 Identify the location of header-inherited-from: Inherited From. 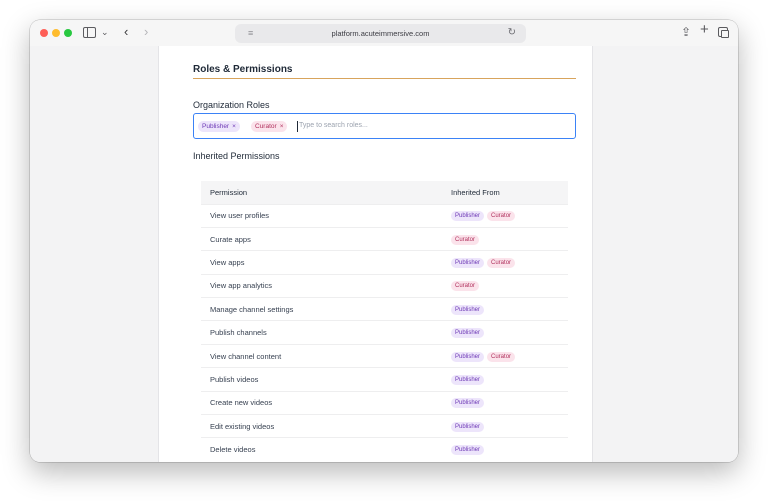
(506, 192).